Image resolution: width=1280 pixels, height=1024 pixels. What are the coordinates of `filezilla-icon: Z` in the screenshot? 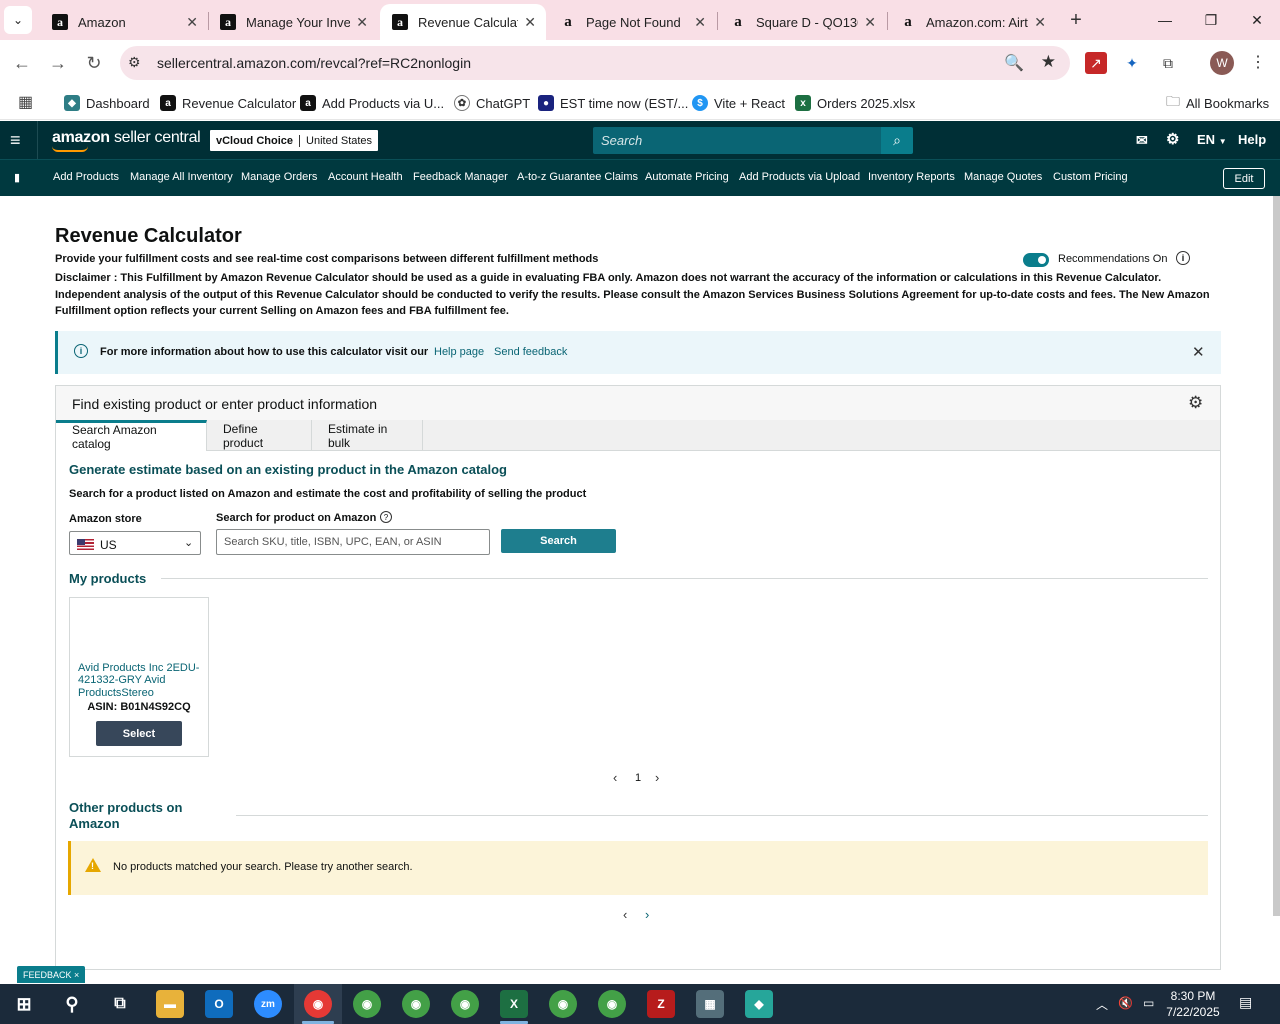 It's located at (661, 1004).